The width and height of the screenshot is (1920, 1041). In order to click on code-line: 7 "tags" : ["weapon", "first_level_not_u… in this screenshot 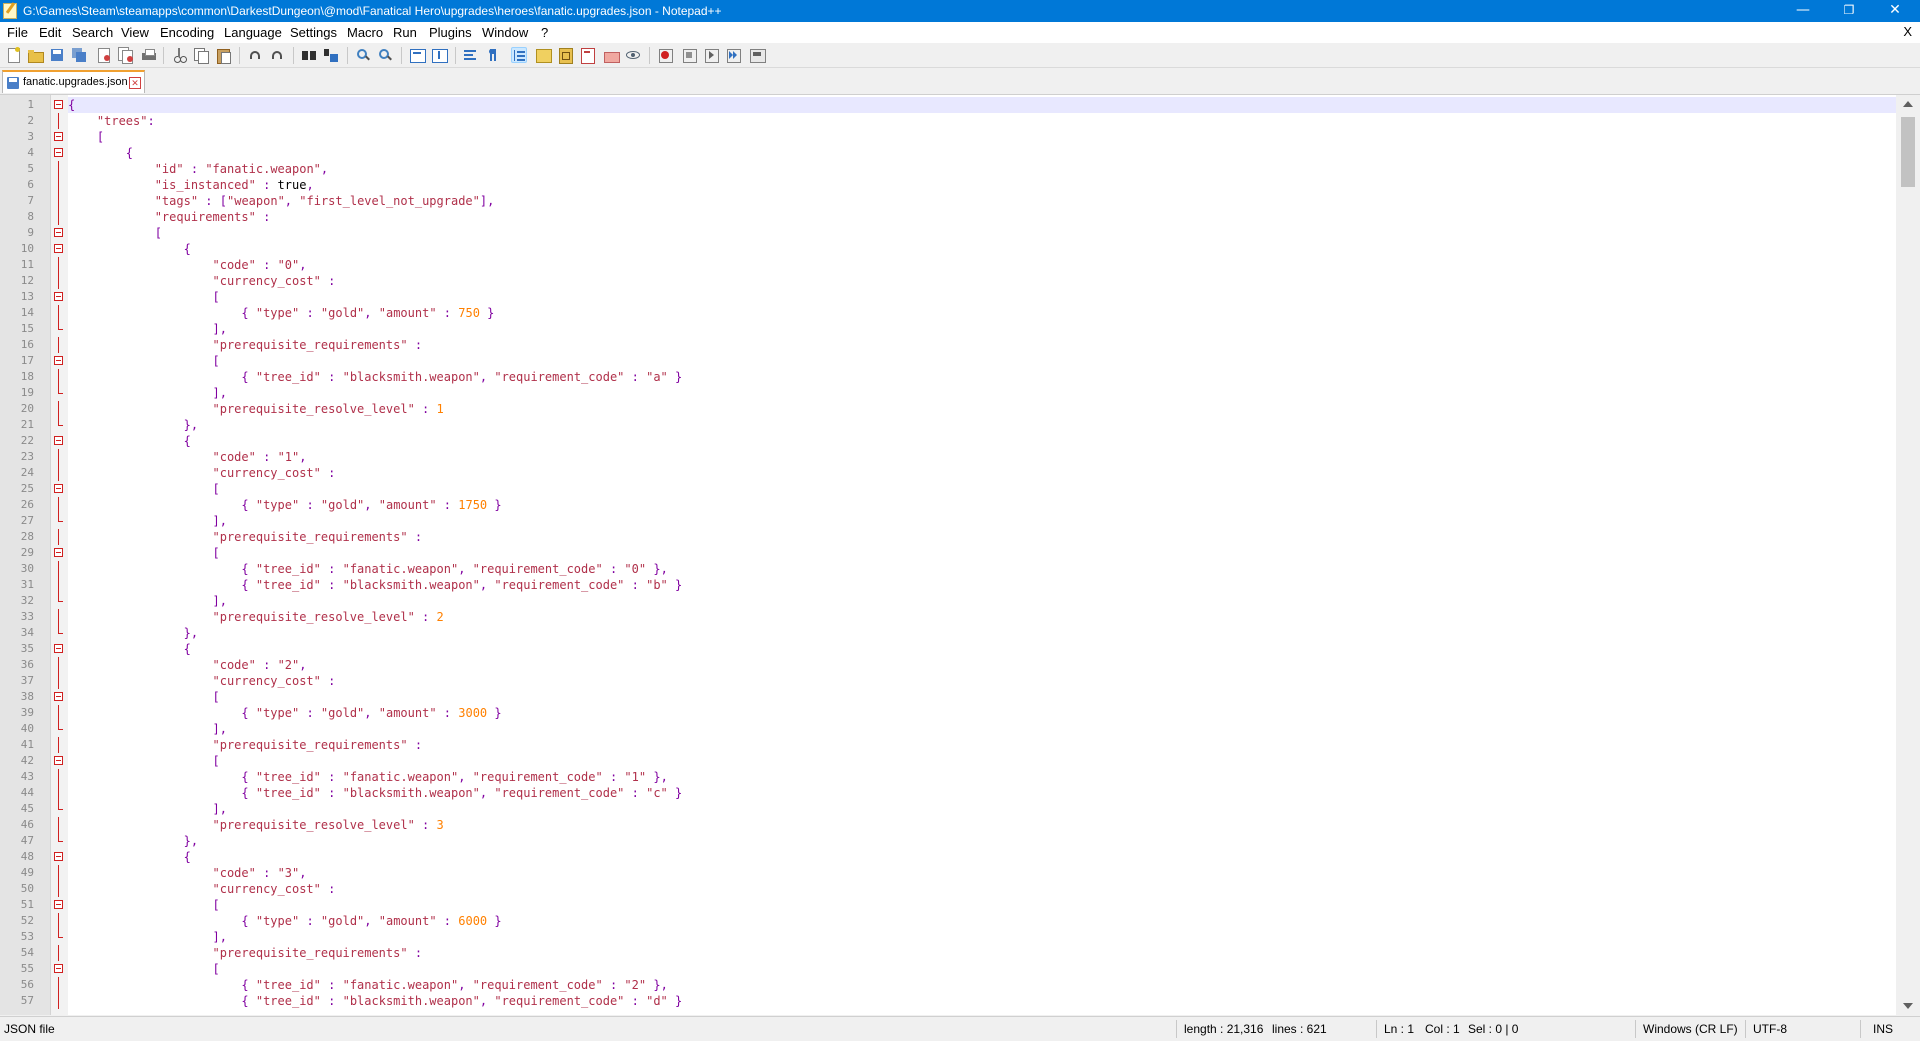, I will do `click(961, 201)`.